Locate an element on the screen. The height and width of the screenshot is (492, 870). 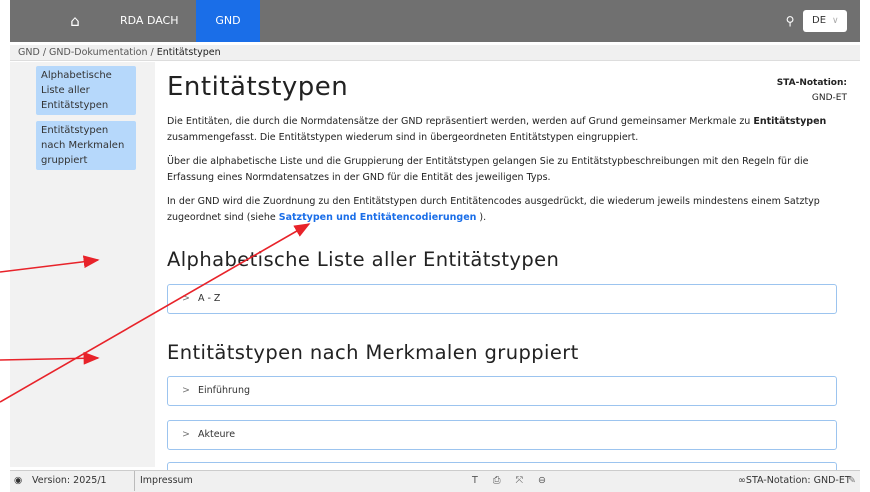
section-title-grouped: Entitätstypen nach Merkmalen gruppiert is located at coordinates (373, 352).